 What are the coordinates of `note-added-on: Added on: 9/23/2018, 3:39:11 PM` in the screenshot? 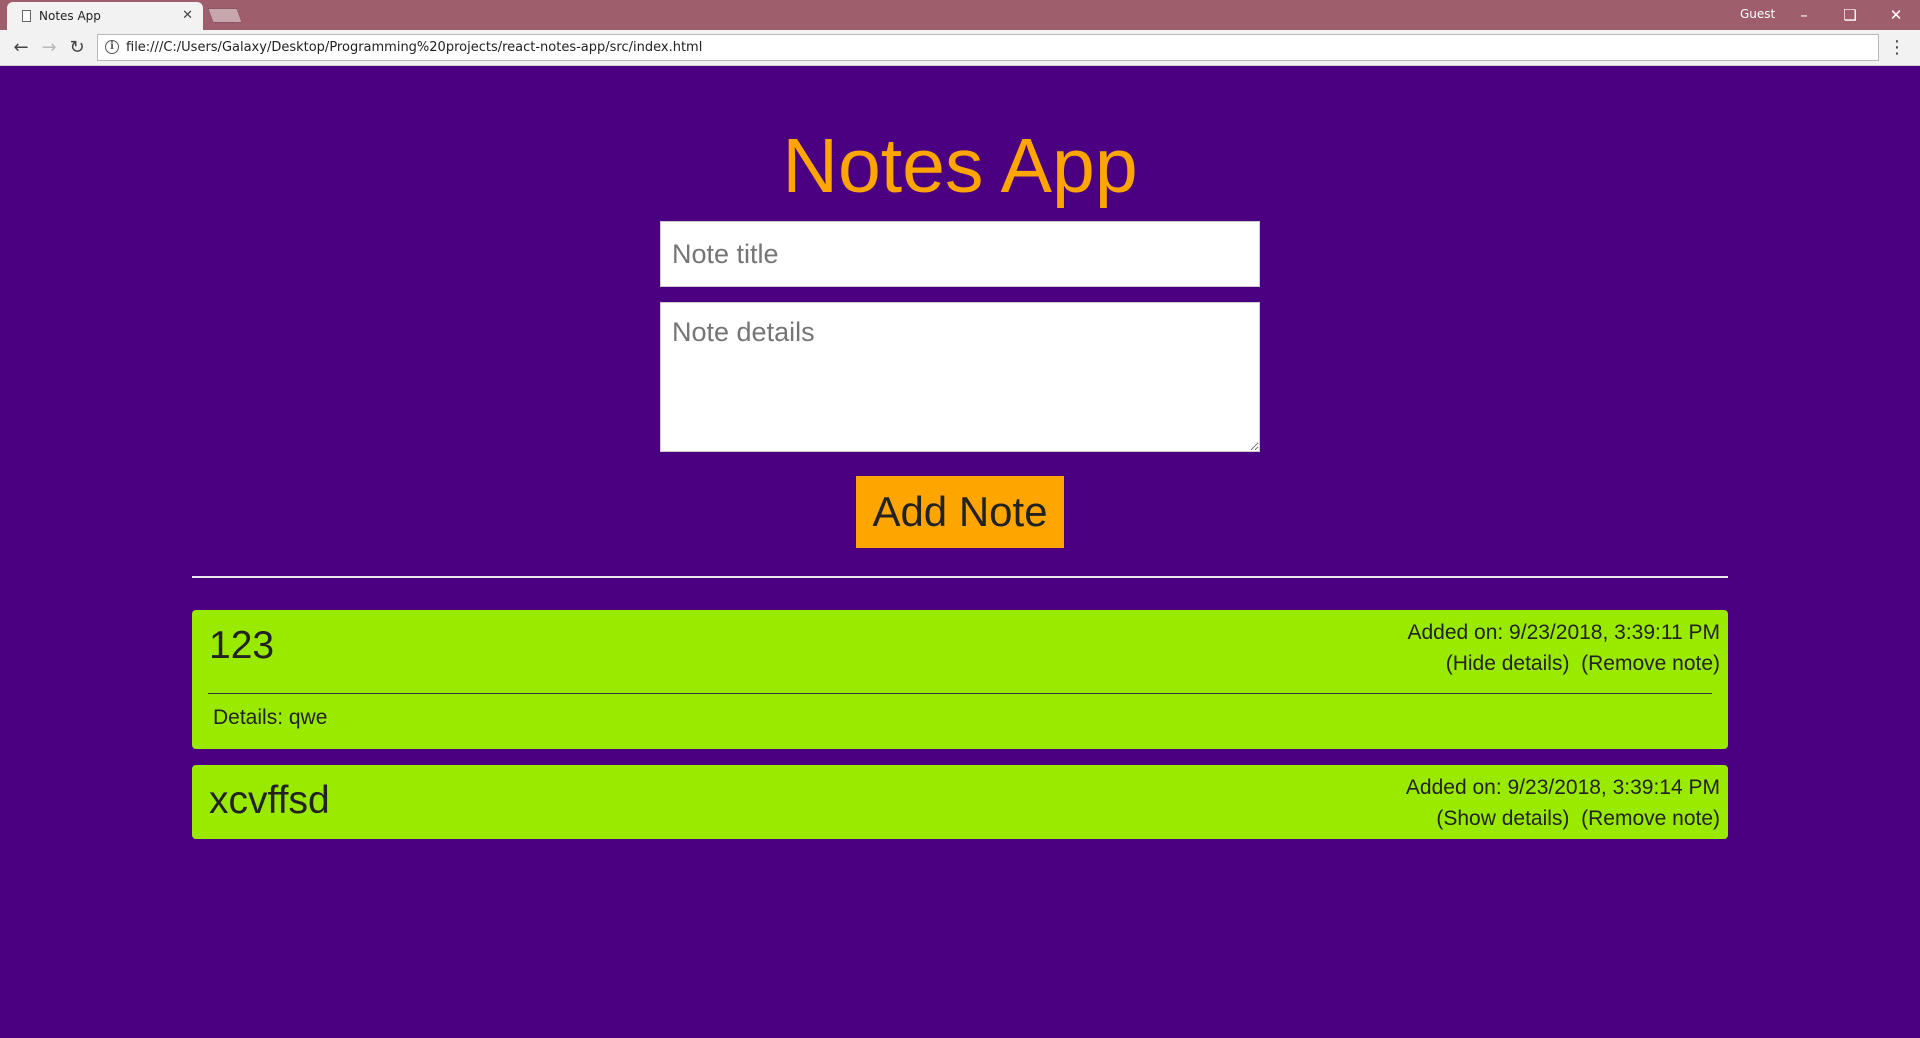 It's located at (1563, 632).